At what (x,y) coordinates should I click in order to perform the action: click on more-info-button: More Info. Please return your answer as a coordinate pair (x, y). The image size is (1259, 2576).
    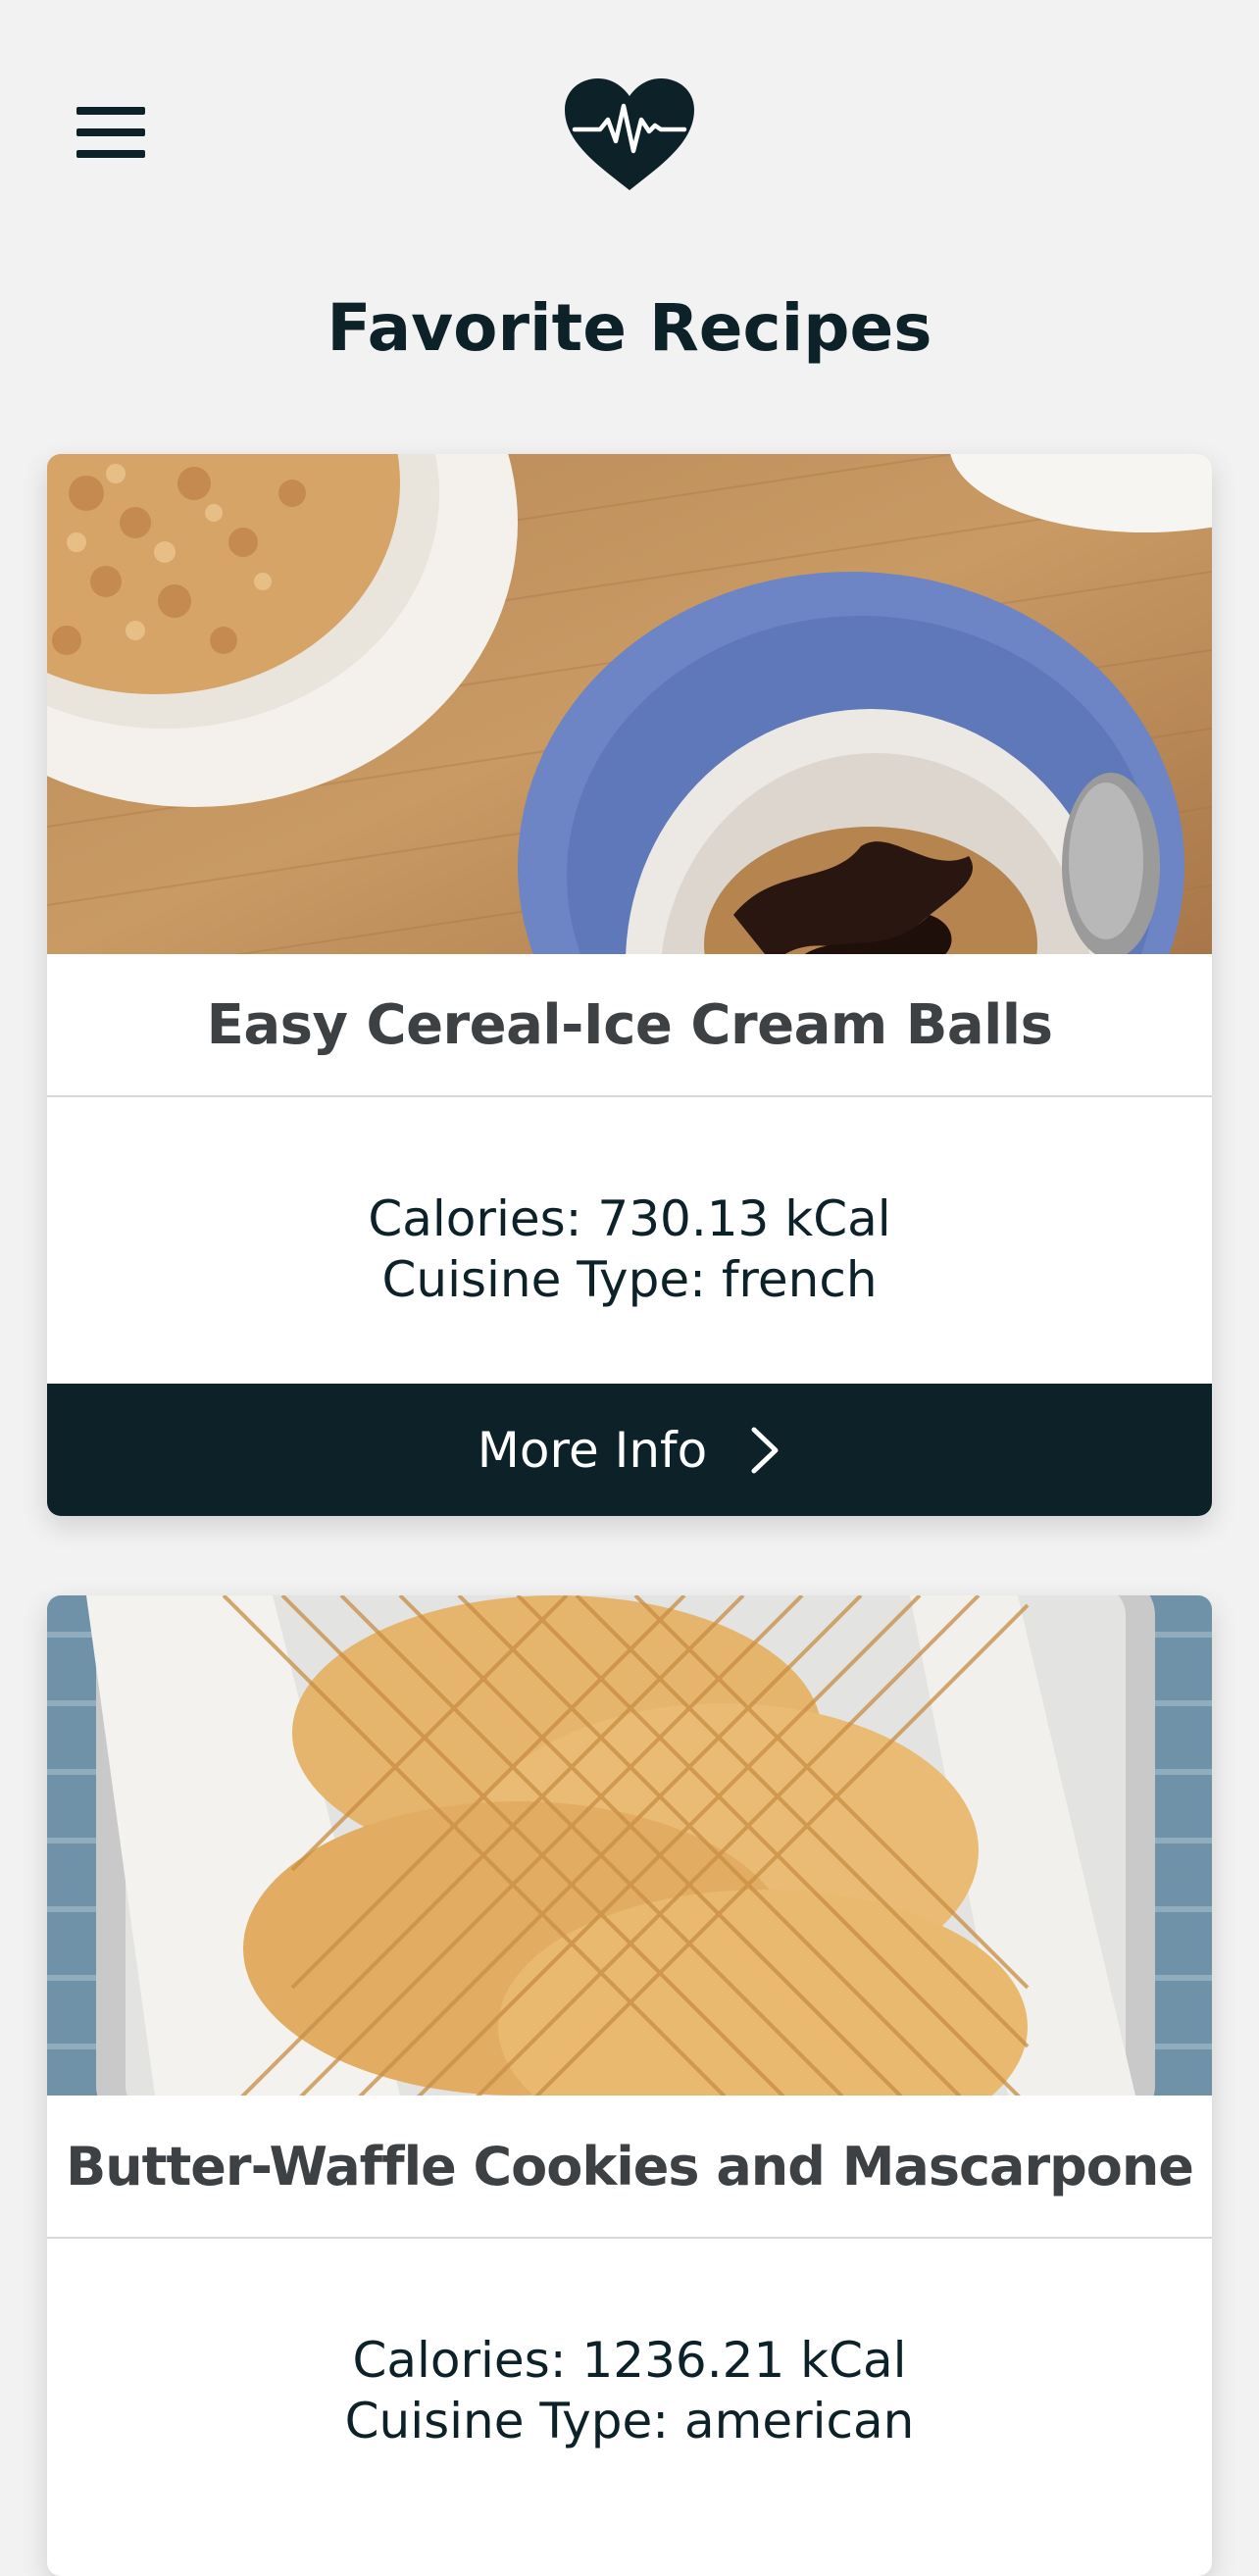
    Looking at the image, I should click on (629, 1450).